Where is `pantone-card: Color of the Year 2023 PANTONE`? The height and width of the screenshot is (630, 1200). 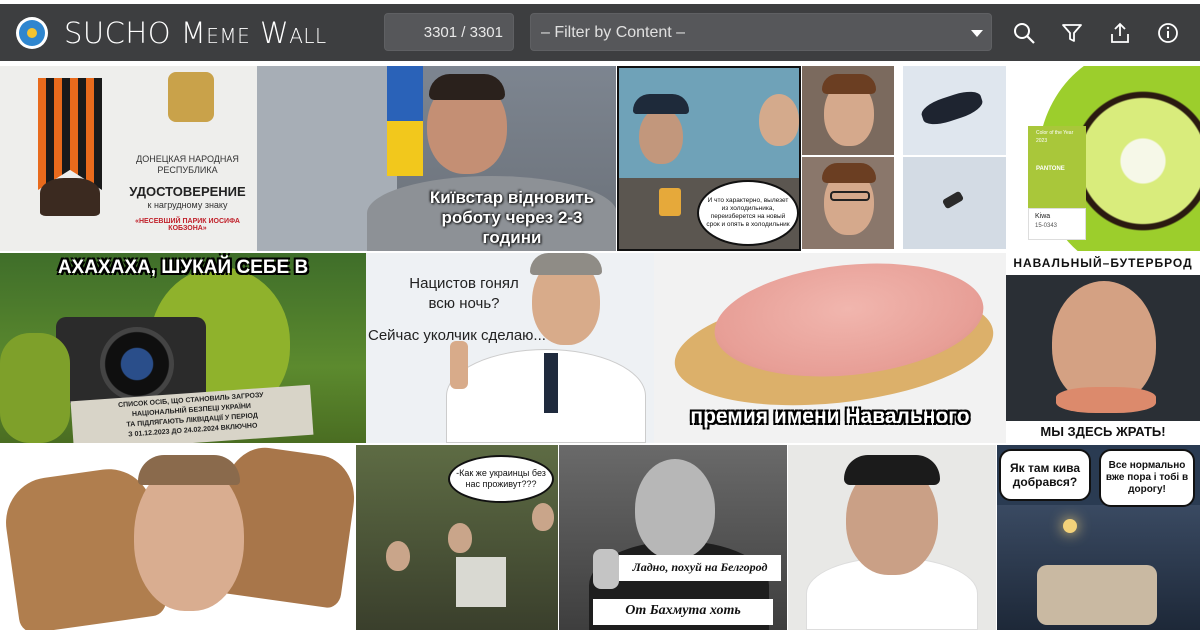 pantone-card: Color of the Year 2023 PANTONE is located at coordinates (1057, 167).